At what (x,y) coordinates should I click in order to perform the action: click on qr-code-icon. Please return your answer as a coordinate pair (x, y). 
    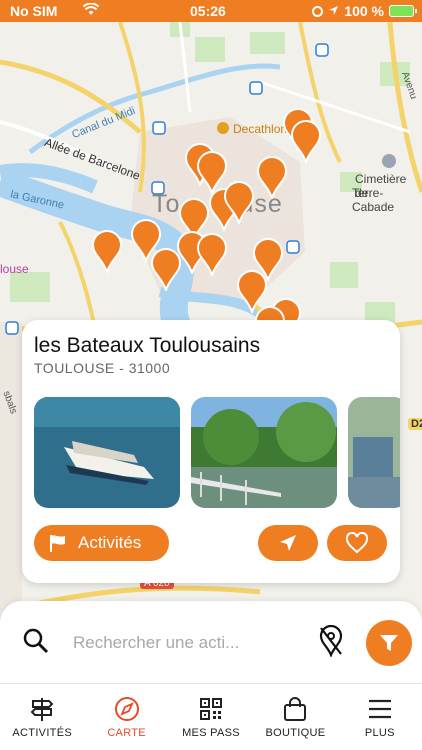
    Looking at the image, I should click on (211, 709).